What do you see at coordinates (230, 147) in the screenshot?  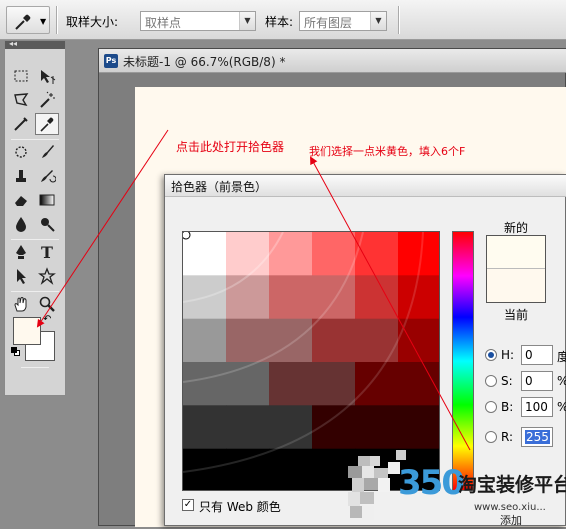 I see `annotation-open-picker: 点击此处打开拾色器` at bounding box center [230, 147].